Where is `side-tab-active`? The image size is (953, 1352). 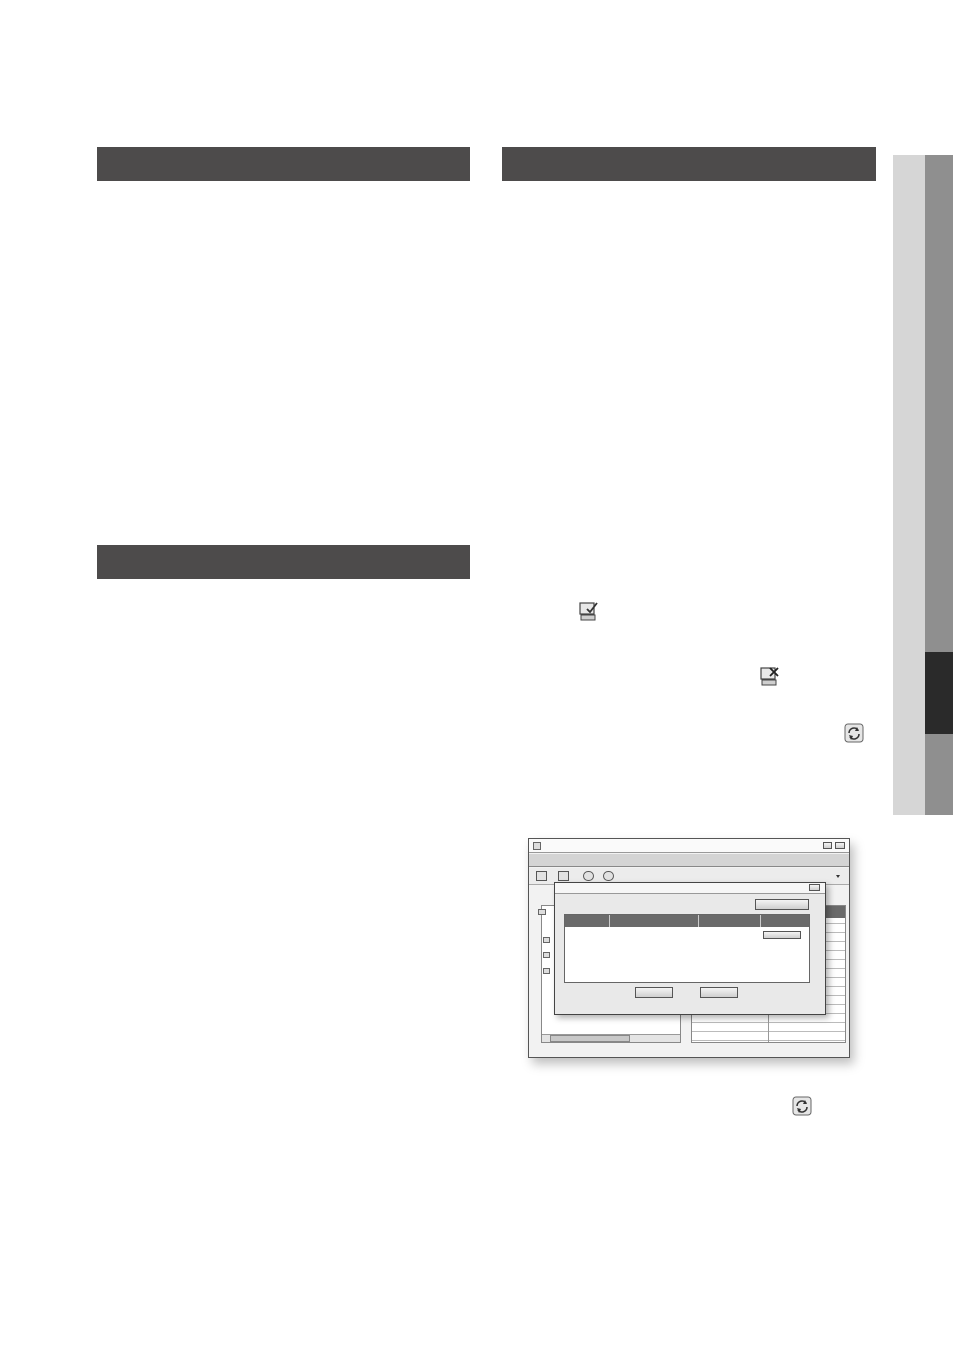
side-tab-active is located at coordinates (939, 693).